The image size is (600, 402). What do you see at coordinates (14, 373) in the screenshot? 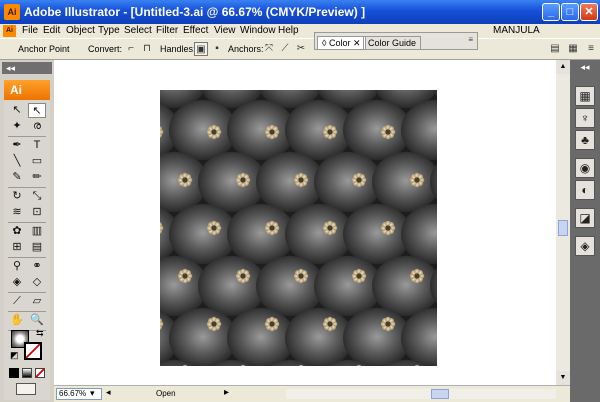
I see `color-mode-button` at bounding box center [14, 373].